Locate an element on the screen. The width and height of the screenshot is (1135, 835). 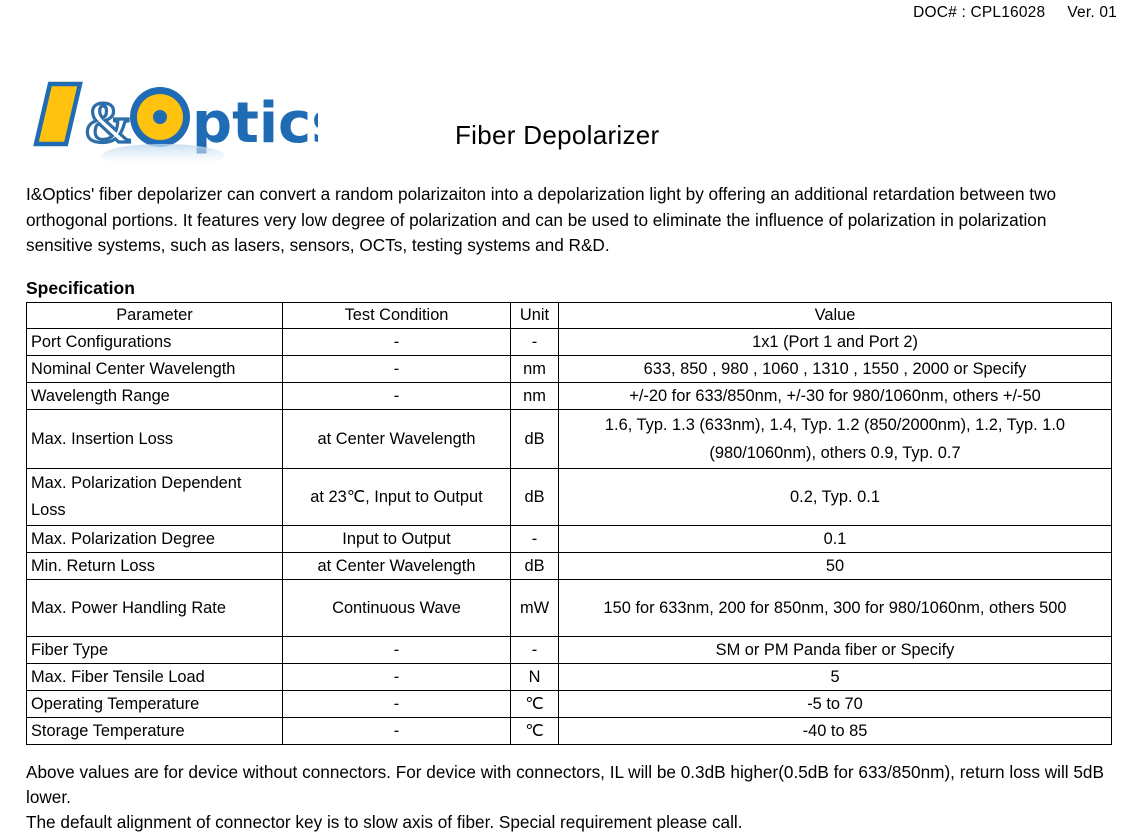
cell-parameter: Operating Temperature is located at coordinates (154, 704).